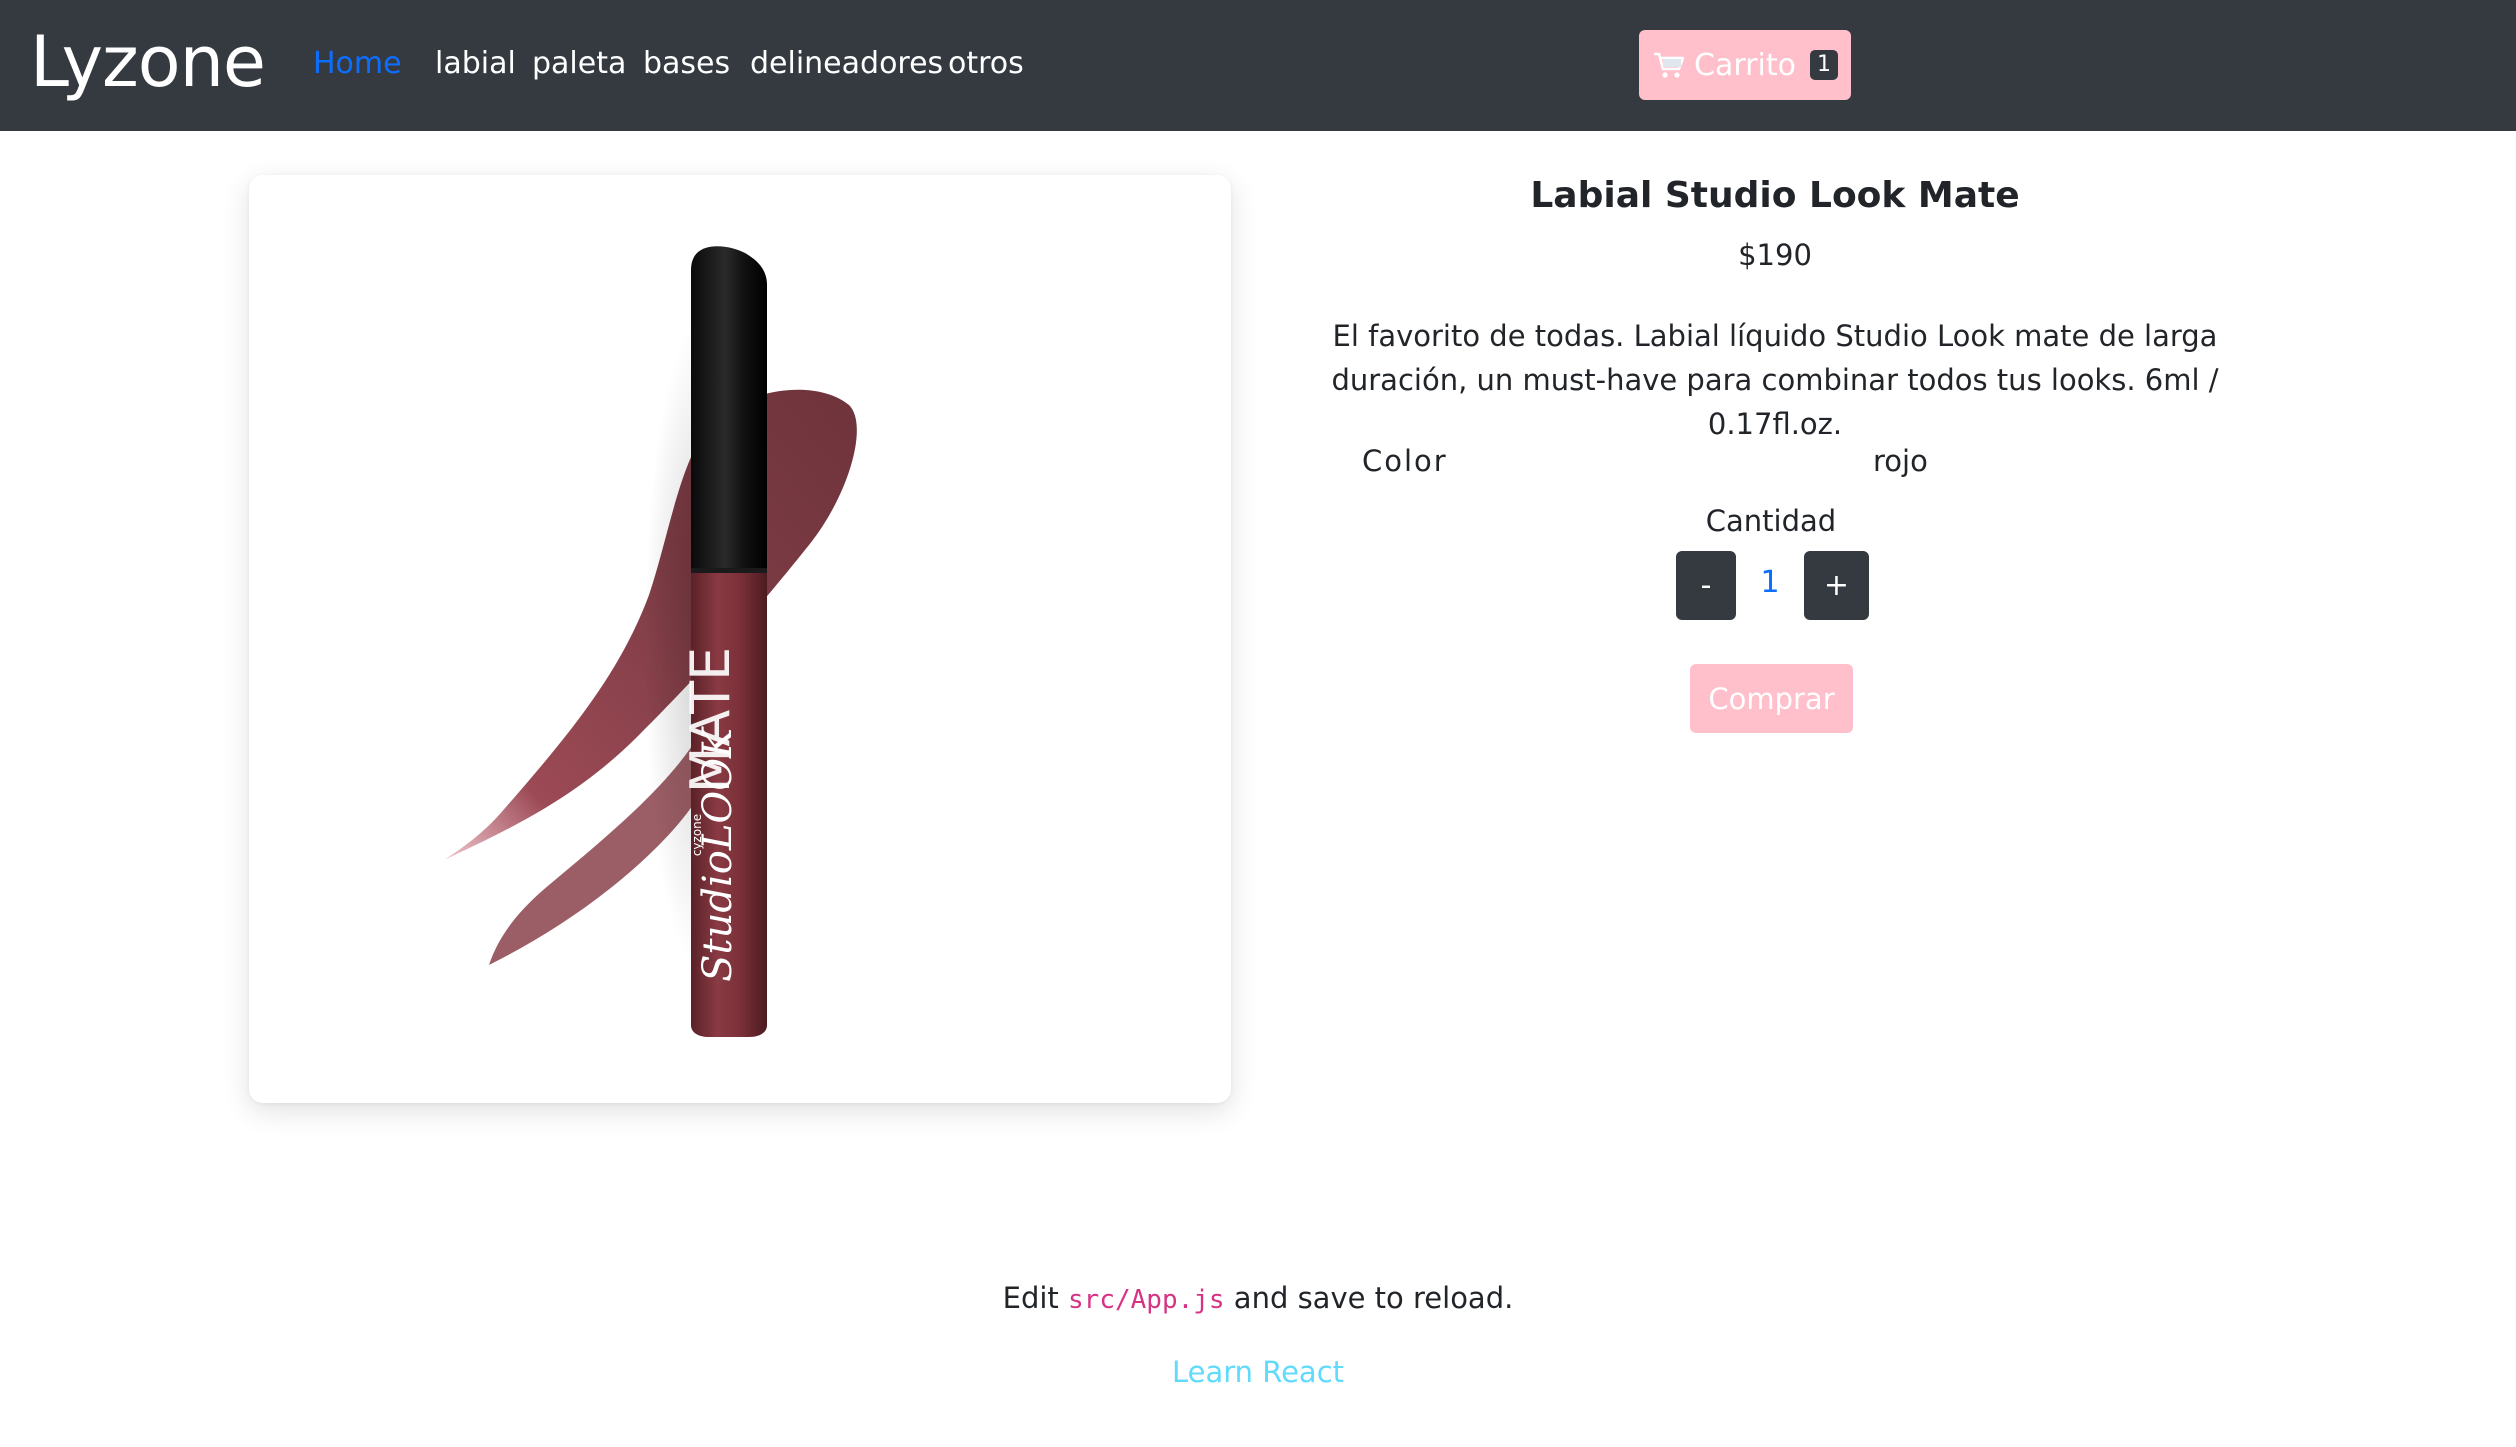  What do you see at coordinates (1030, 1298) in the screenshot?
I see `edit-prefix: Edit` at bounding box center [1030, 1298].